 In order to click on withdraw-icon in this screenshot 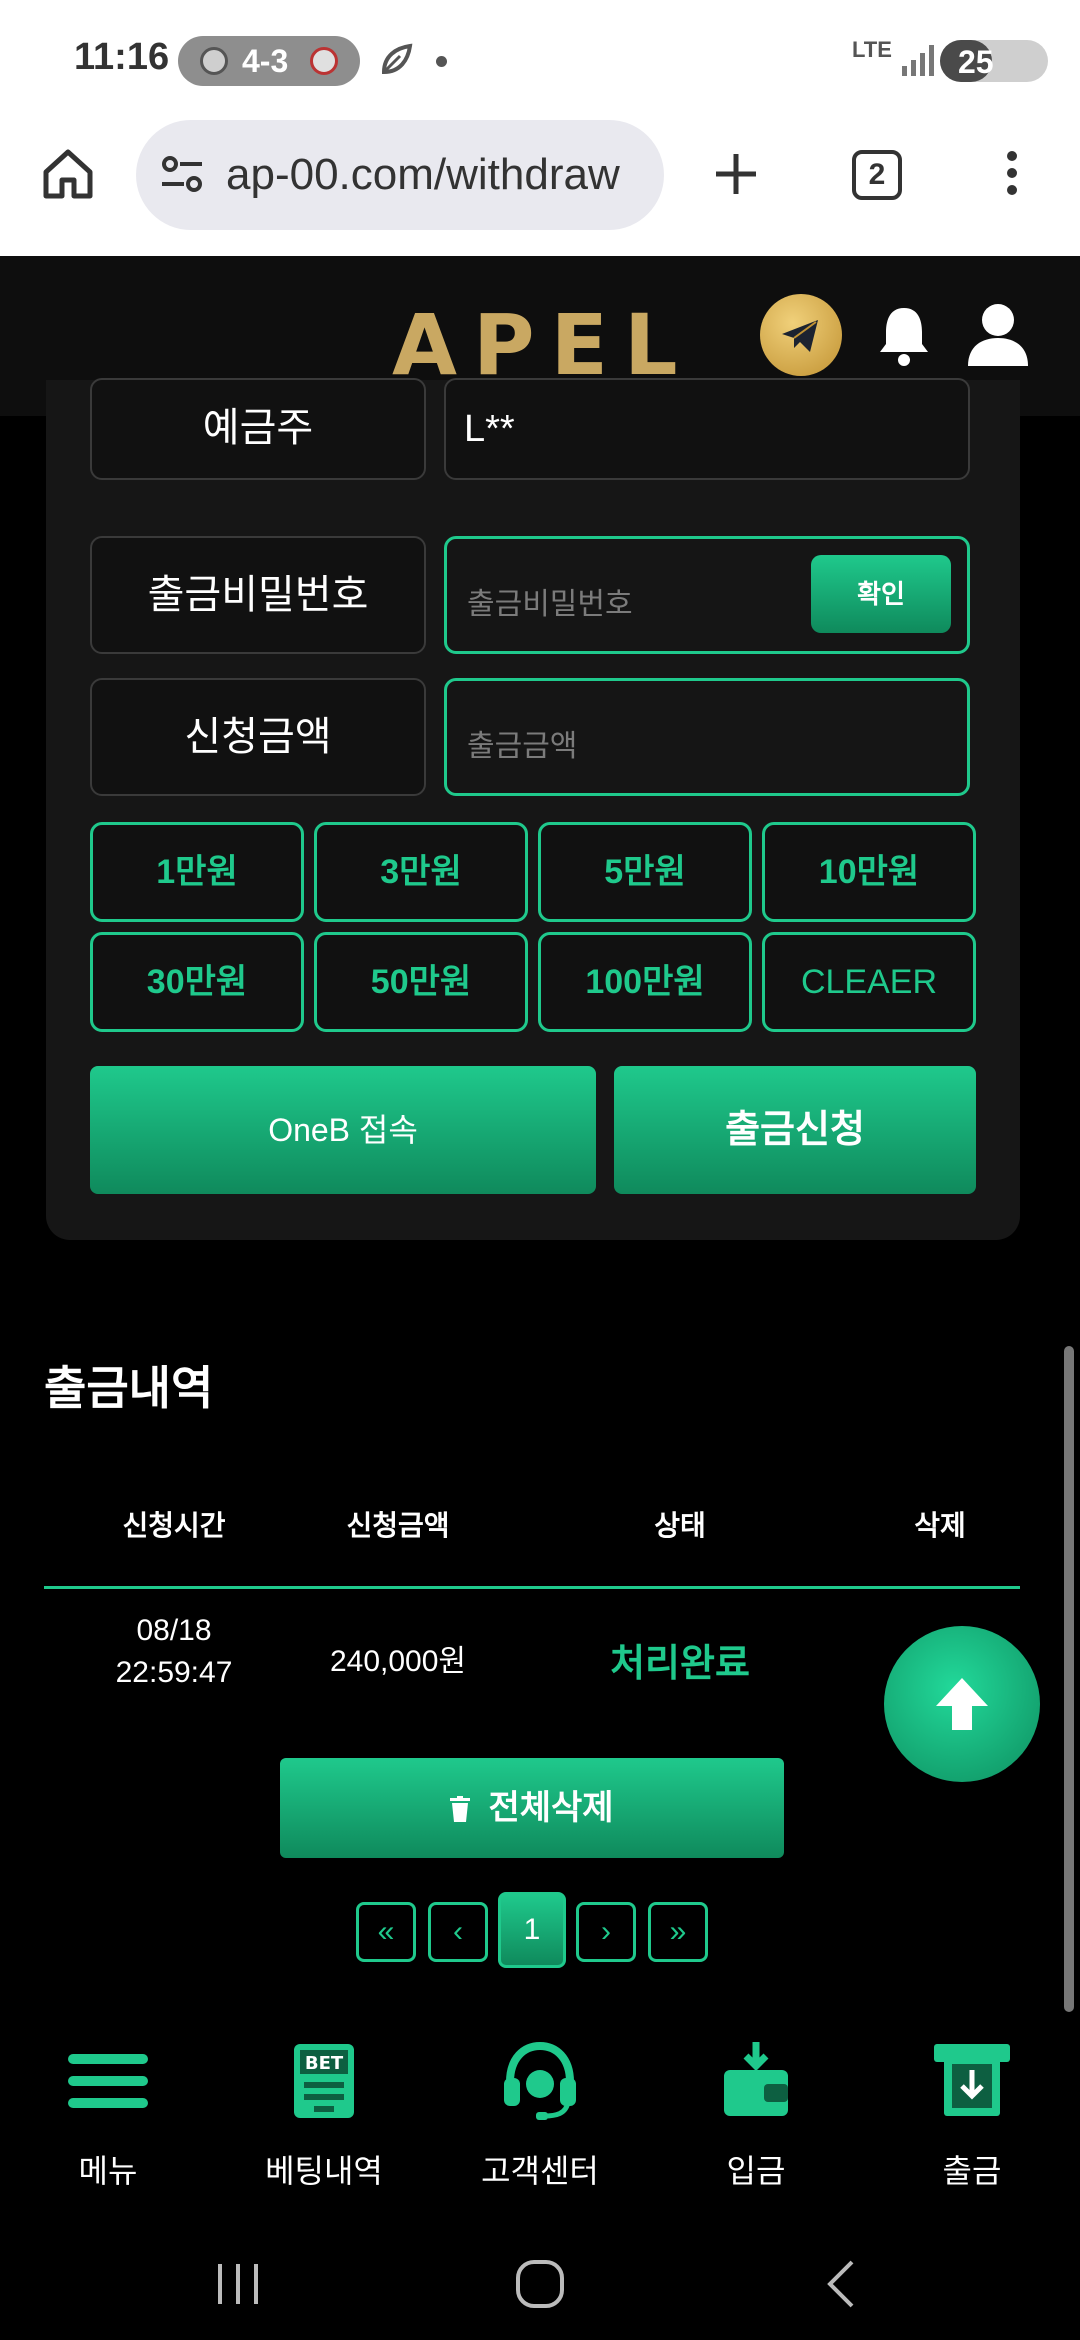, I will do `click(972, 2080)`.